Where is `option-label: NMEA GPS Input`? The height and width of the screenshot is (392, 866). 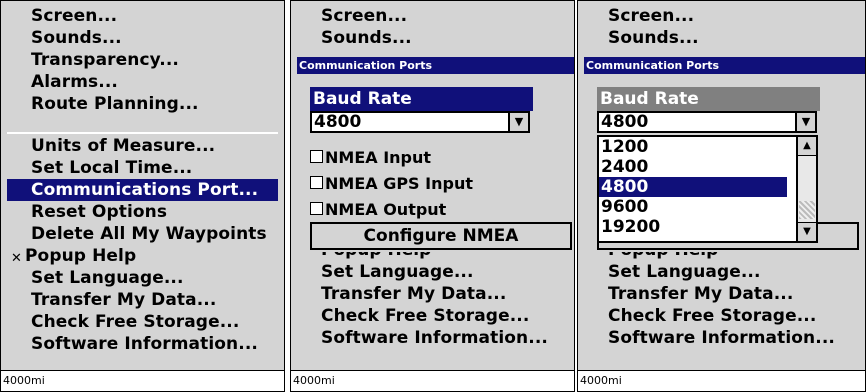
option-label: NMEA GPS Input is located at coordinates (399, 183).